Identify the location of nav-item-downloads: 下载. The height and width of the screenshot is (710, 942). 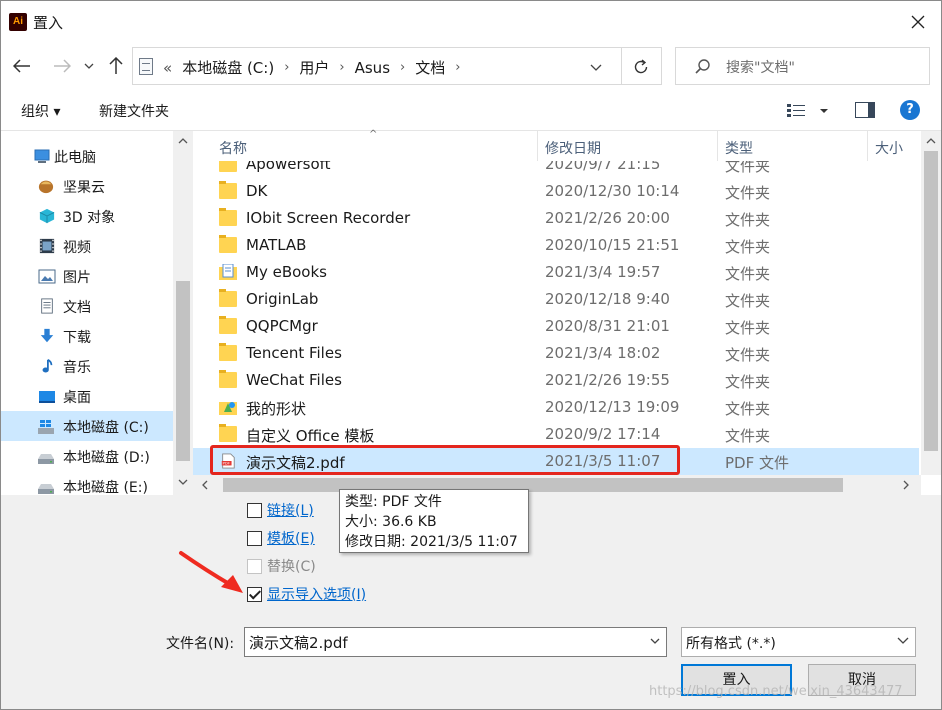
(87, 336).